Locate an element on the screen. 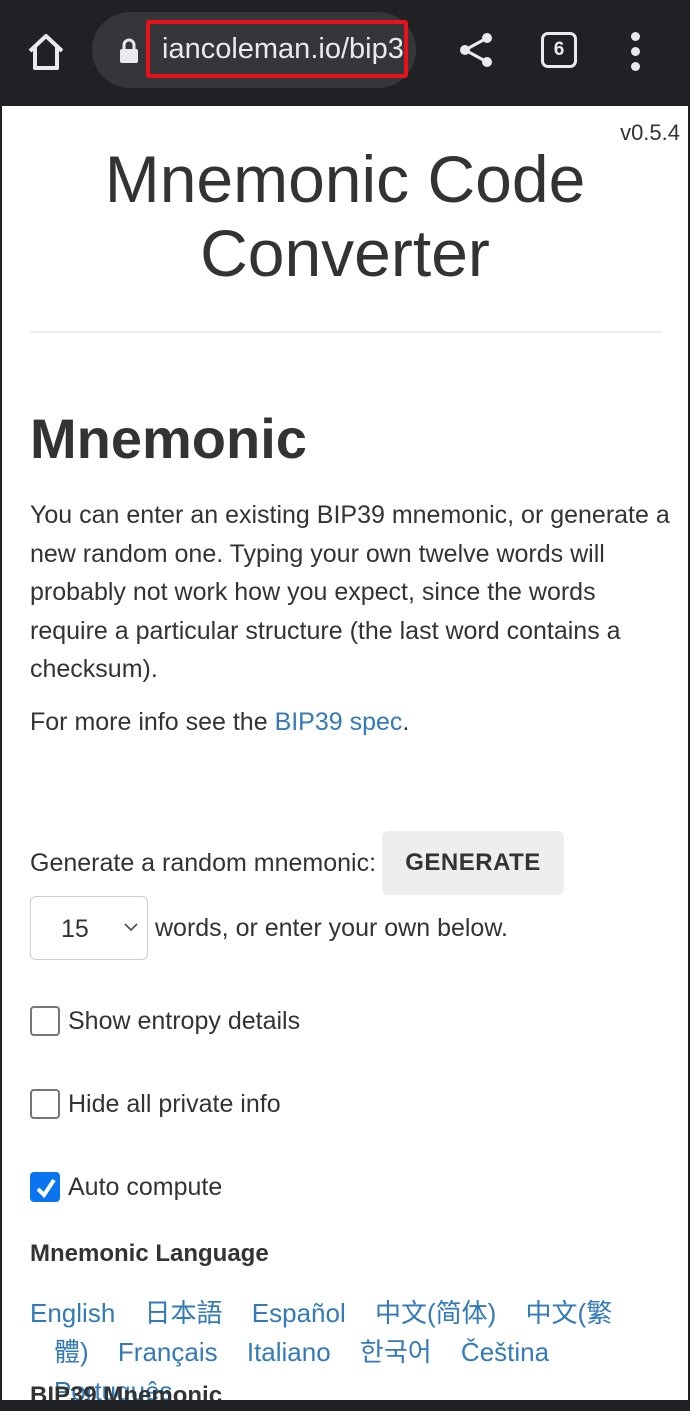  browser-toolbar: iancoleman.io/bip39 6 is located at coordinates (345, 52).